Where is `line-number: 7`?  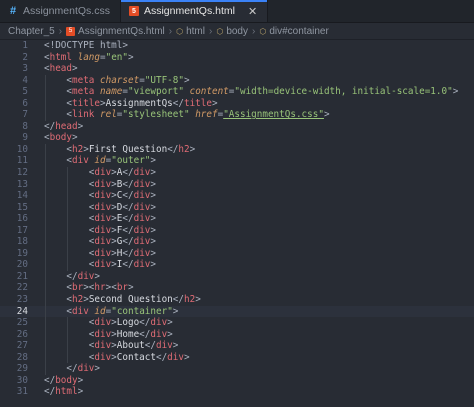 line-number: 7 is located at coordinates (25, 115).